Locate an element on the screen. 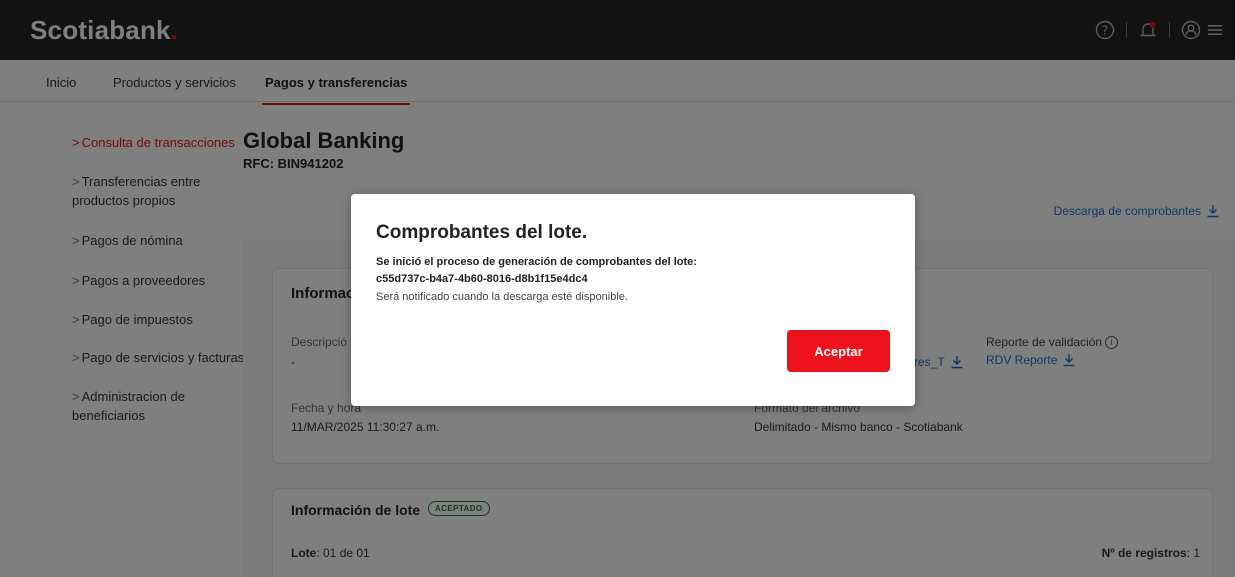  batch-id: c55d737c-b4a7-4b60-8016-d8b1f15e4dc4 is located at coordinates (482, 279).